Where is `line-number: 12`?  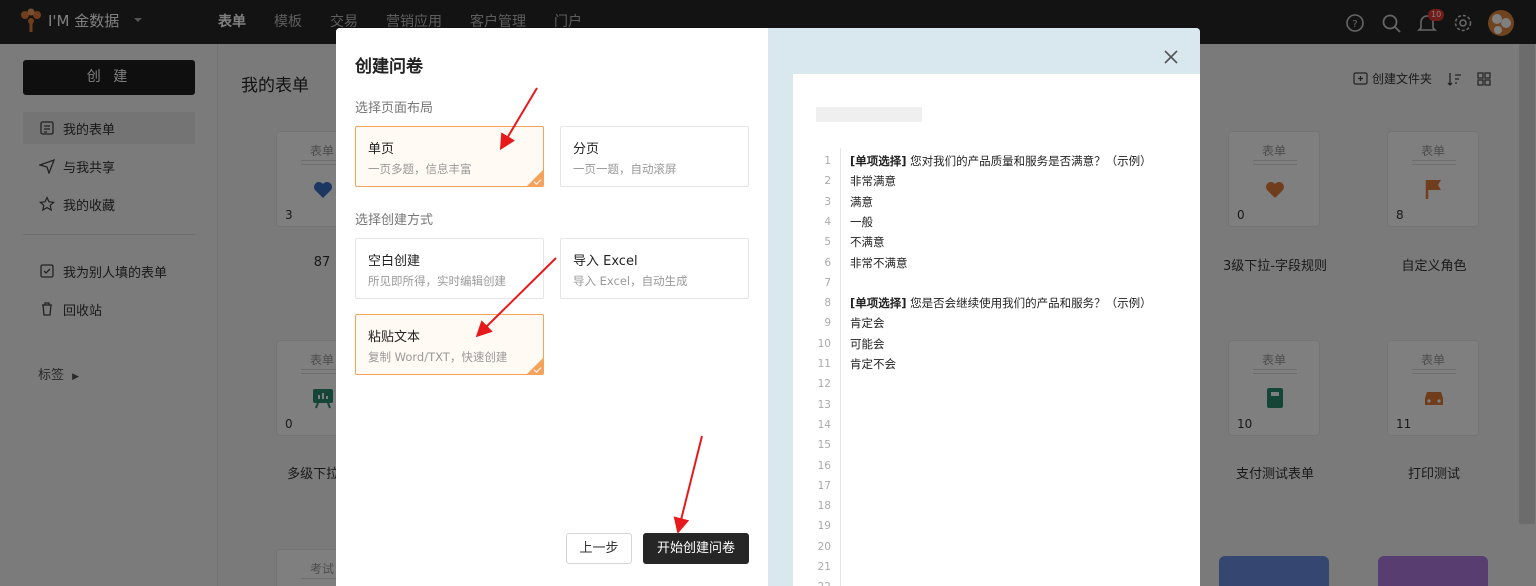 line-number: 12 is located at coordinates (824, 384).